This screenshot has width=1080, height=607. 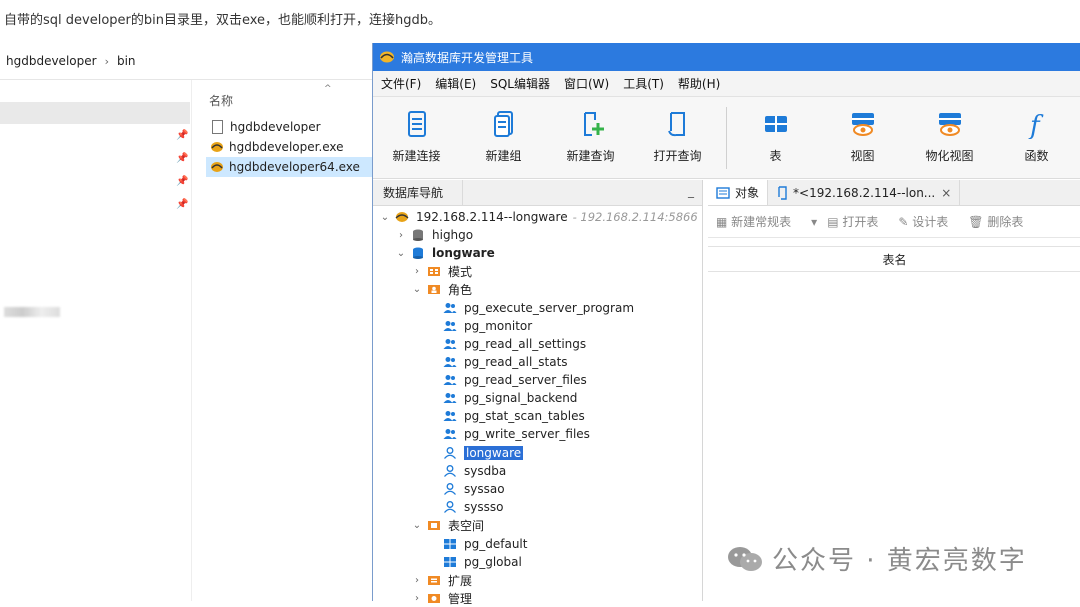 What do you see at coordinates (190, 61) in the screenshot?
I see `address-bar: hgdbdeveloper › bin` at bounding box center [190, 61].